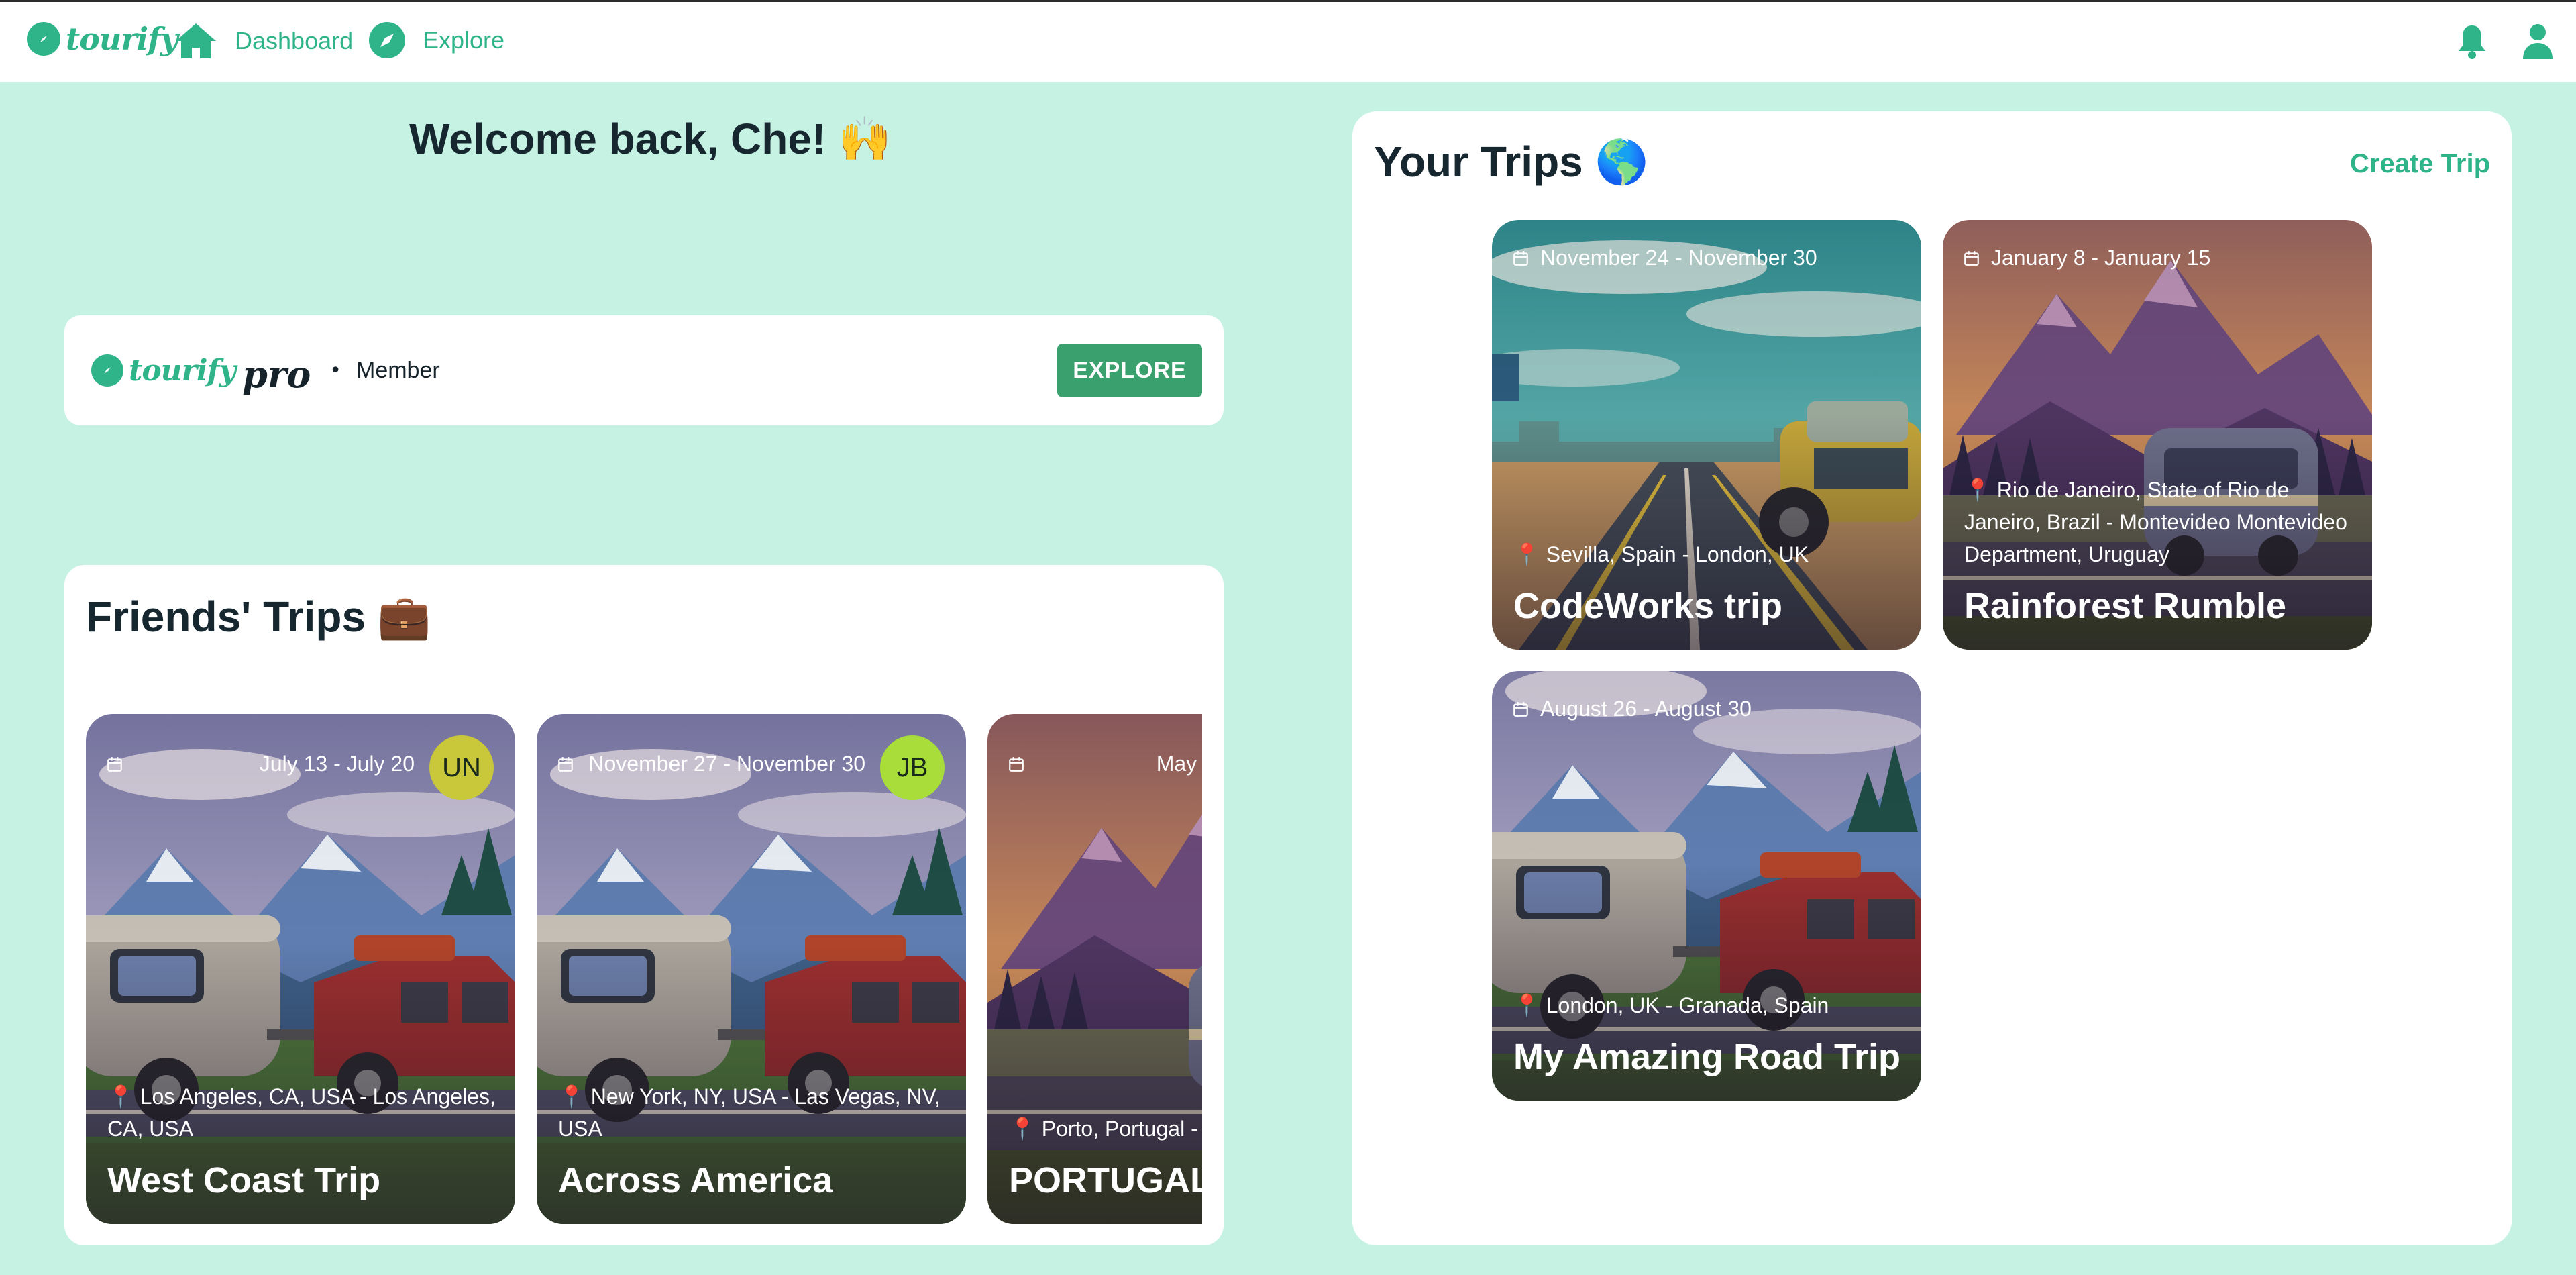 This screenshot has height=1275, width=2576. Describe the element at coordinates (461, 767) in the screenshot. I see `trip-owner-avatar: UN` at that location.